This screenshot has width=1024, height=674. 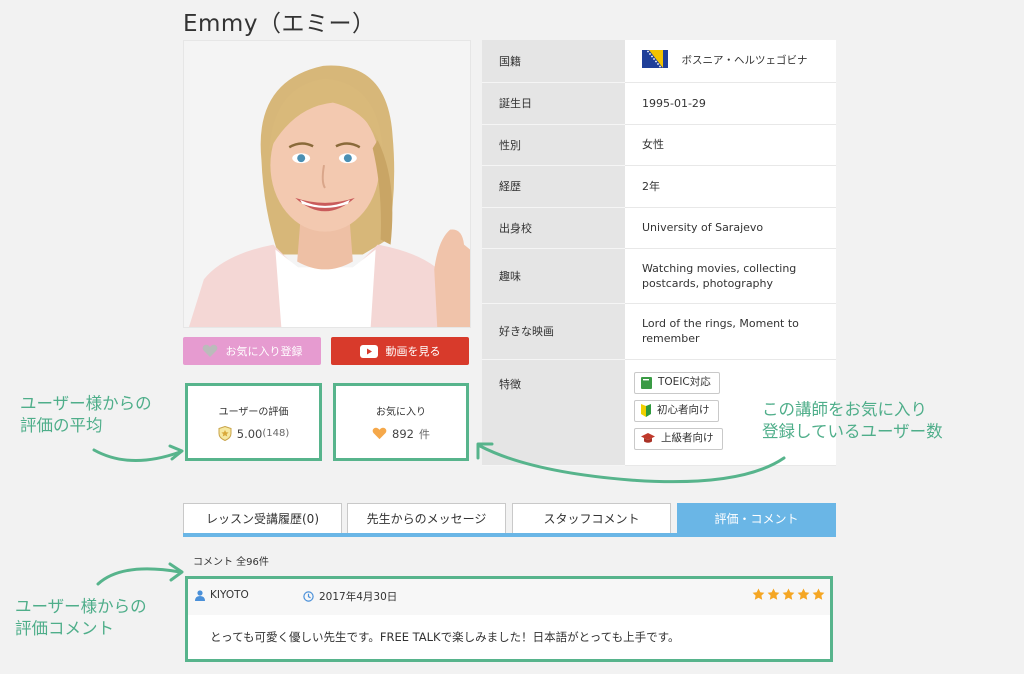 What do you see at coordinates (509, 535) in the screenshot?
I see `tab-underline` at bounding box center [509, 535].